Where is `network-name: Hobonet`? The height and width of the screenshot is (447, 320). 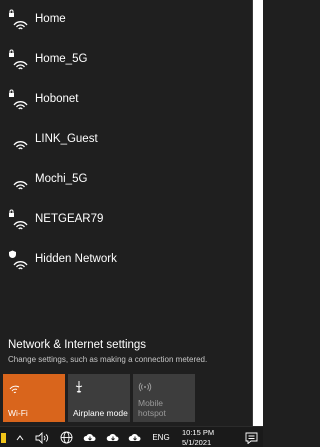 network-name: Hobonet is located at coordinates (57, 99).